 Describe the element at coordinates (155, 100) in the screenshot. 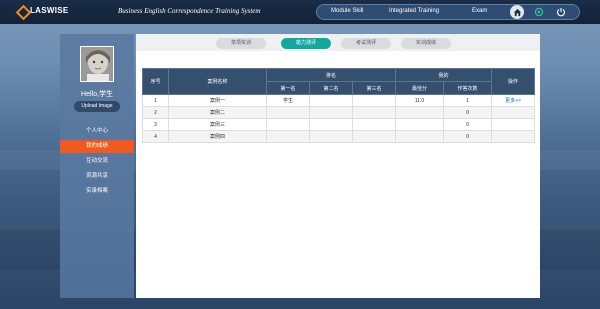

I see `cell-index: 1` at that location.